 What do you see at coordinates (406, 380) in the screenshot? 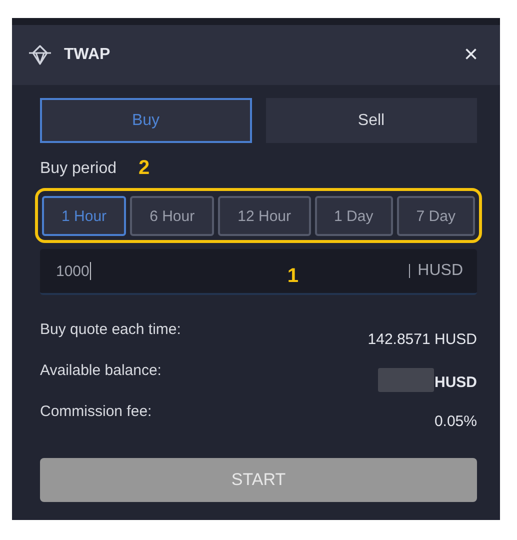
I see `redaction-block` at bounding box center [406, 380].